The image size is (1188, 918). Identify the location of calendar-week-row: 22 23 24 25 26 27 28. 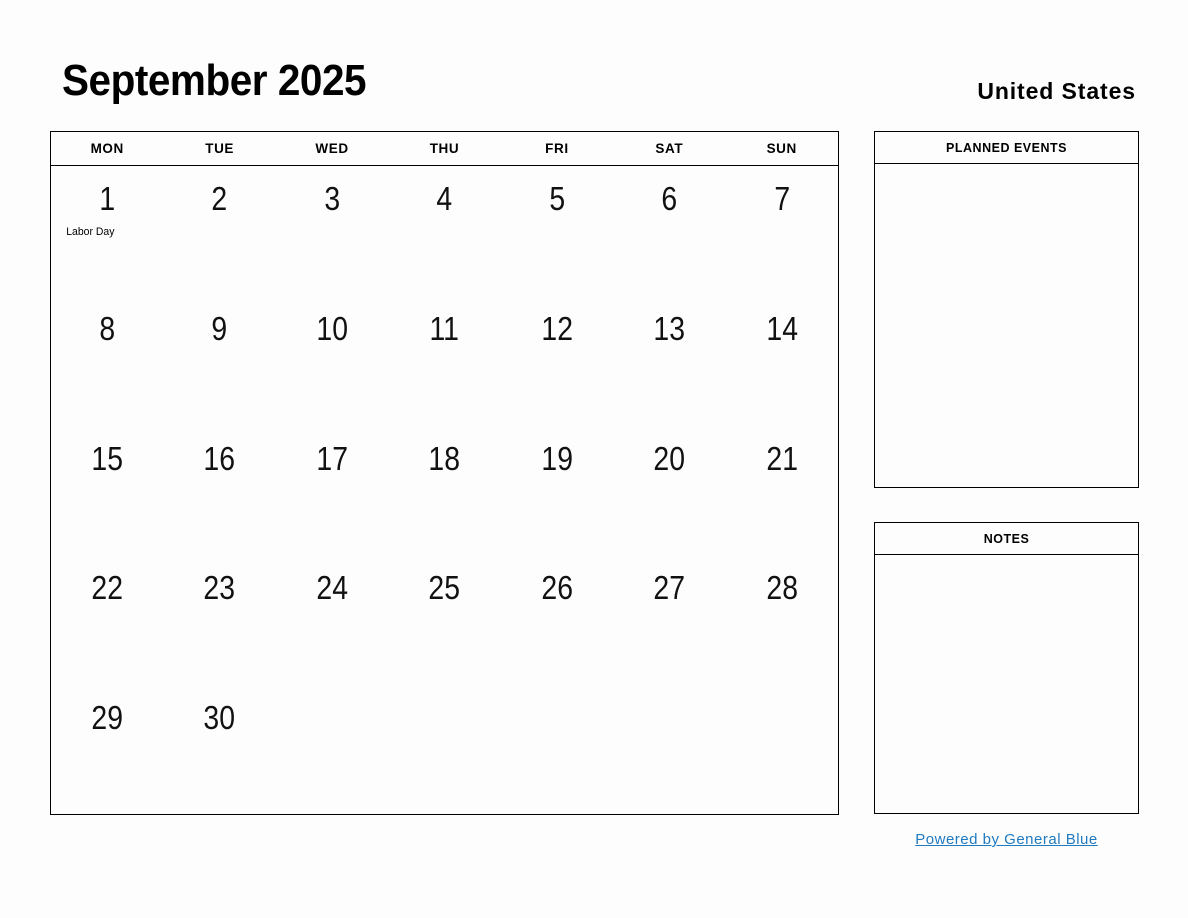
(444, 620).